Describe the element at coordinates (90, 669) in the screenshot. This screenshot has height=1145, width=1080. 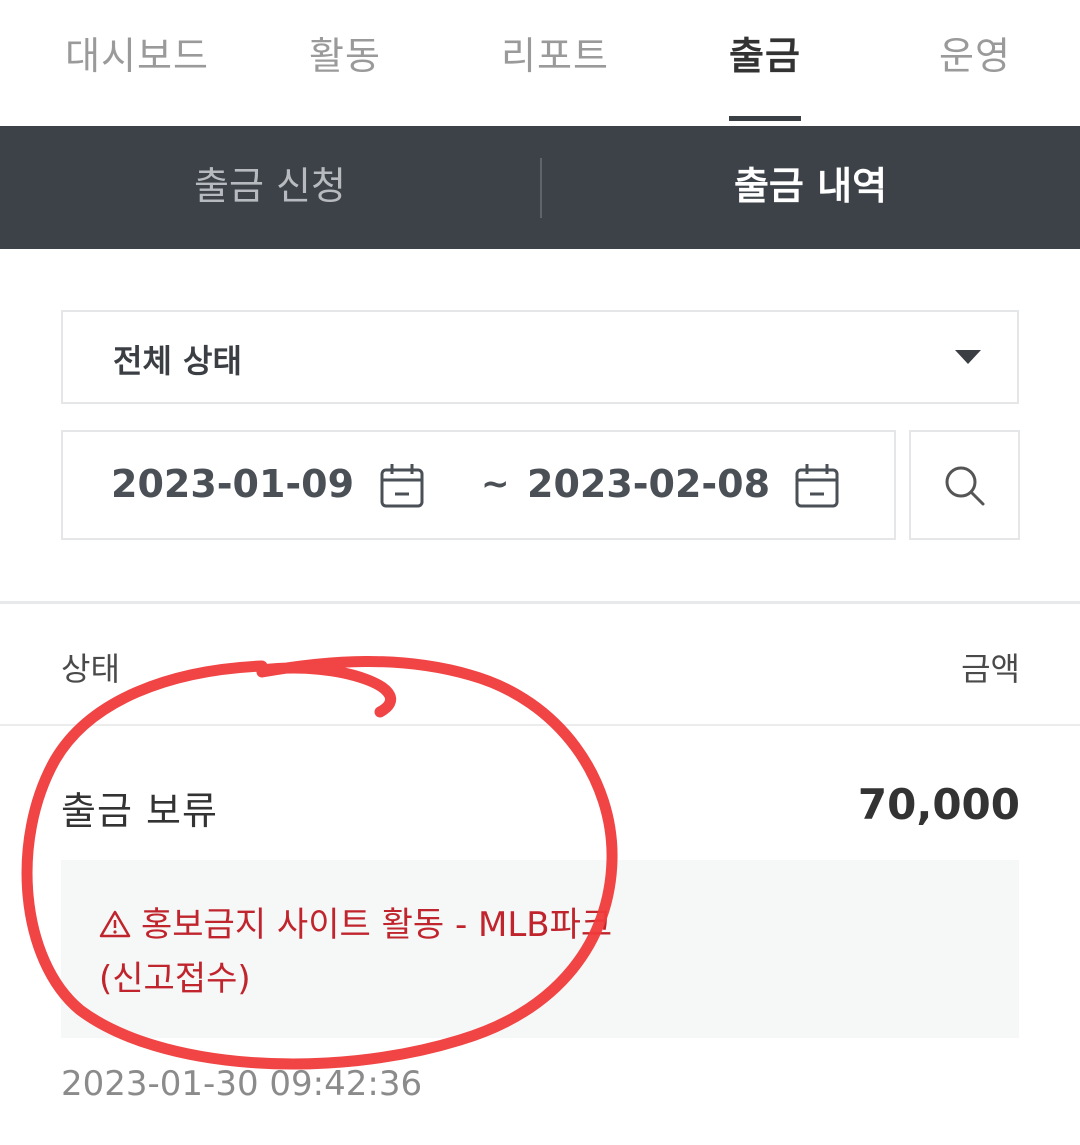
I see `column-header-status: 상태` at that location.